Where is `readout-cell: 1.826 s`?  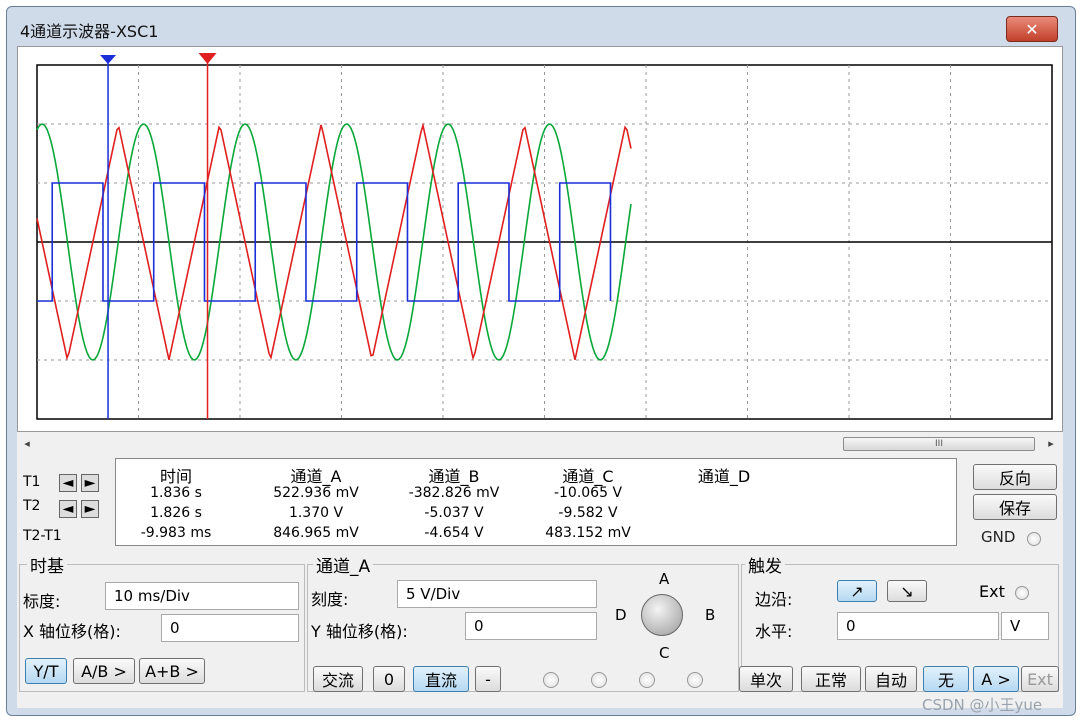 readout-cell: 1.826 s is located at coordinates (176, 513).